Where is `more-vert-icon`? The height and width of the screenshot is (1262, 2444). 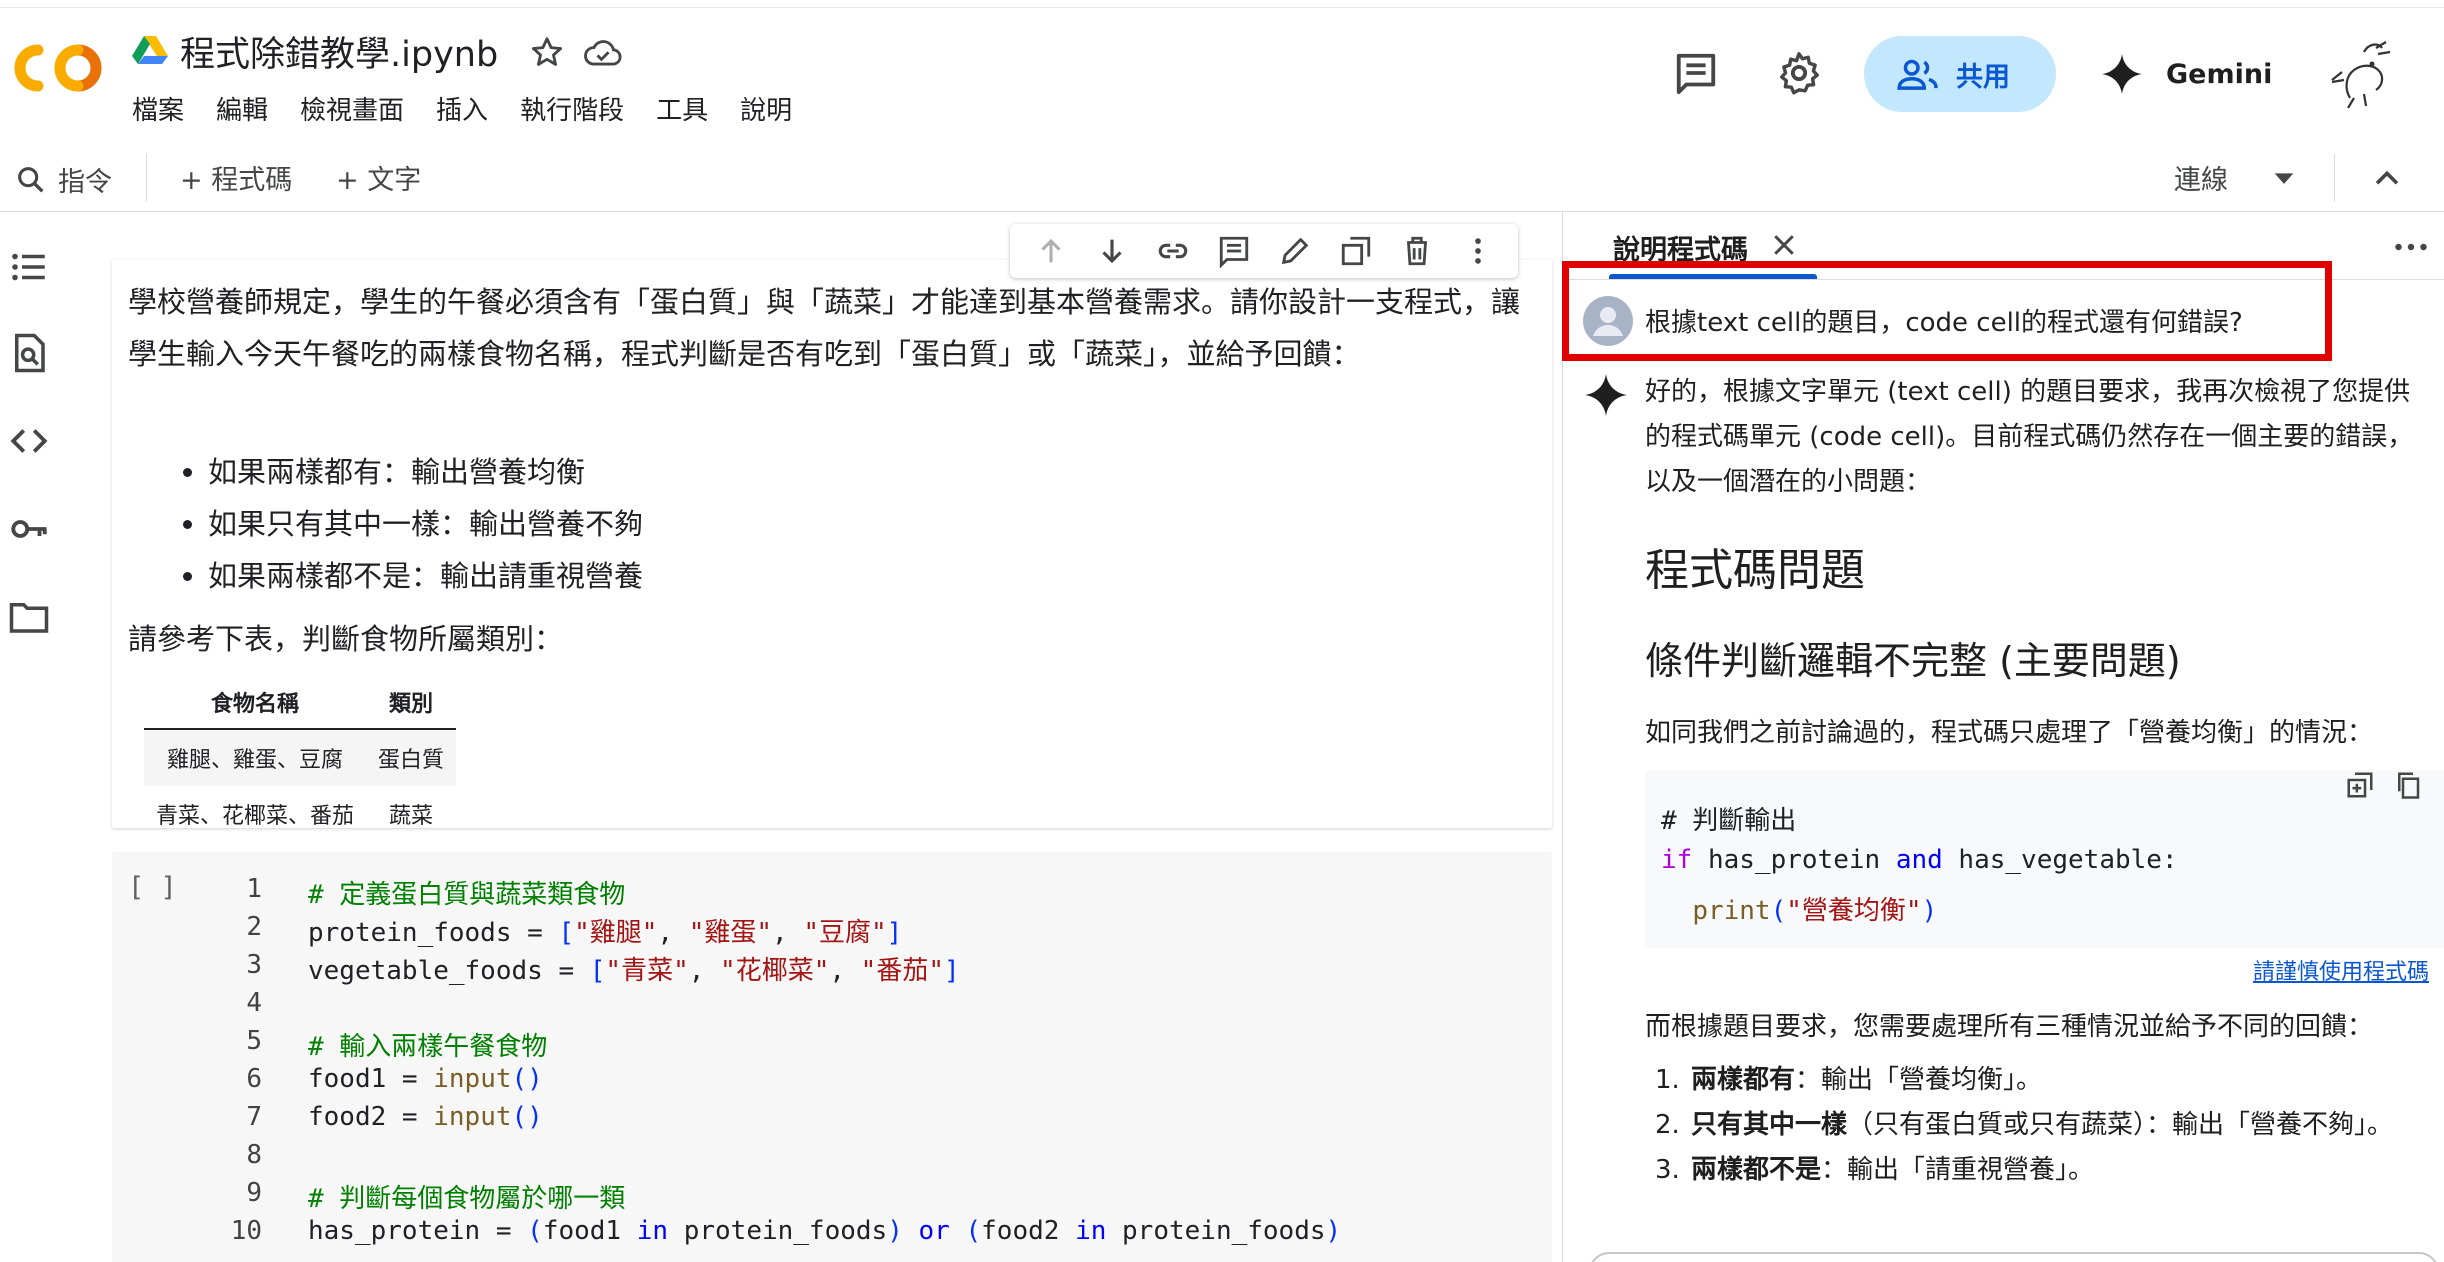 more-vert-icon is located at coordinates (1478, 251).